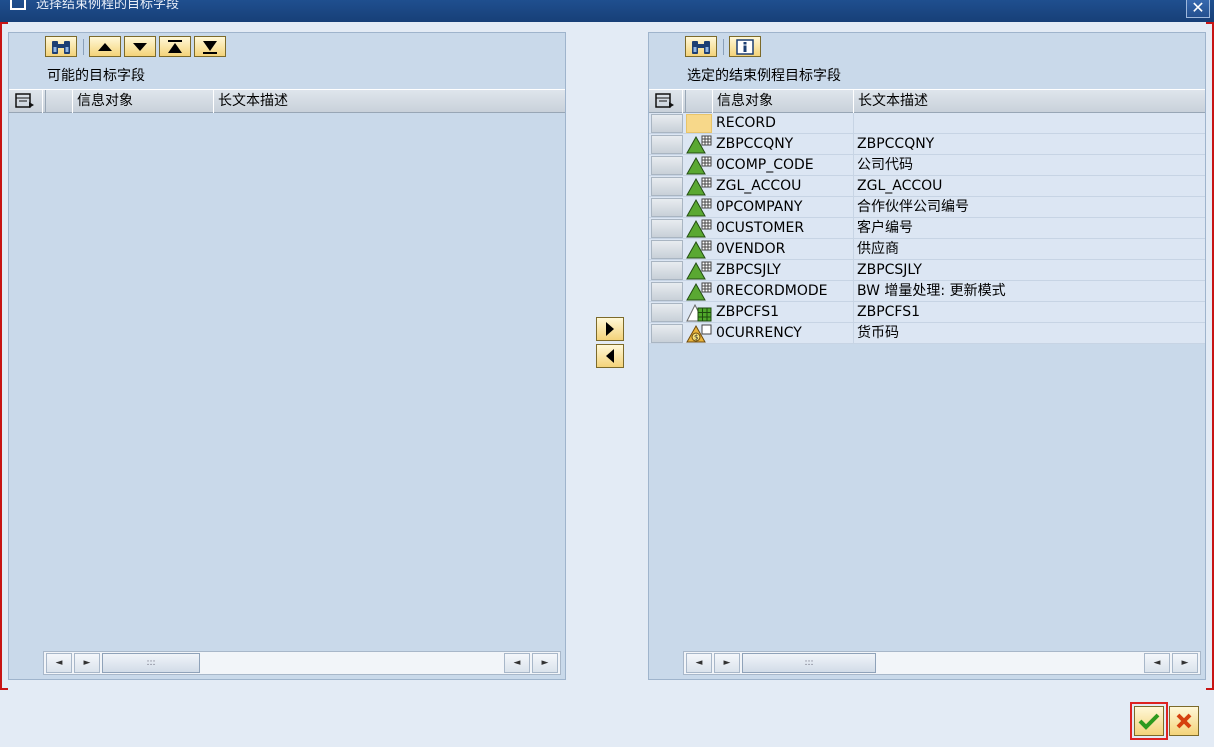 The width and height of the screenshot is (1214, 747). What do you see at coordinates (785, 186) in the screenshot?
I see `infoobject-cell: ZGL_ACCOU` at bounding box center [785, 186].